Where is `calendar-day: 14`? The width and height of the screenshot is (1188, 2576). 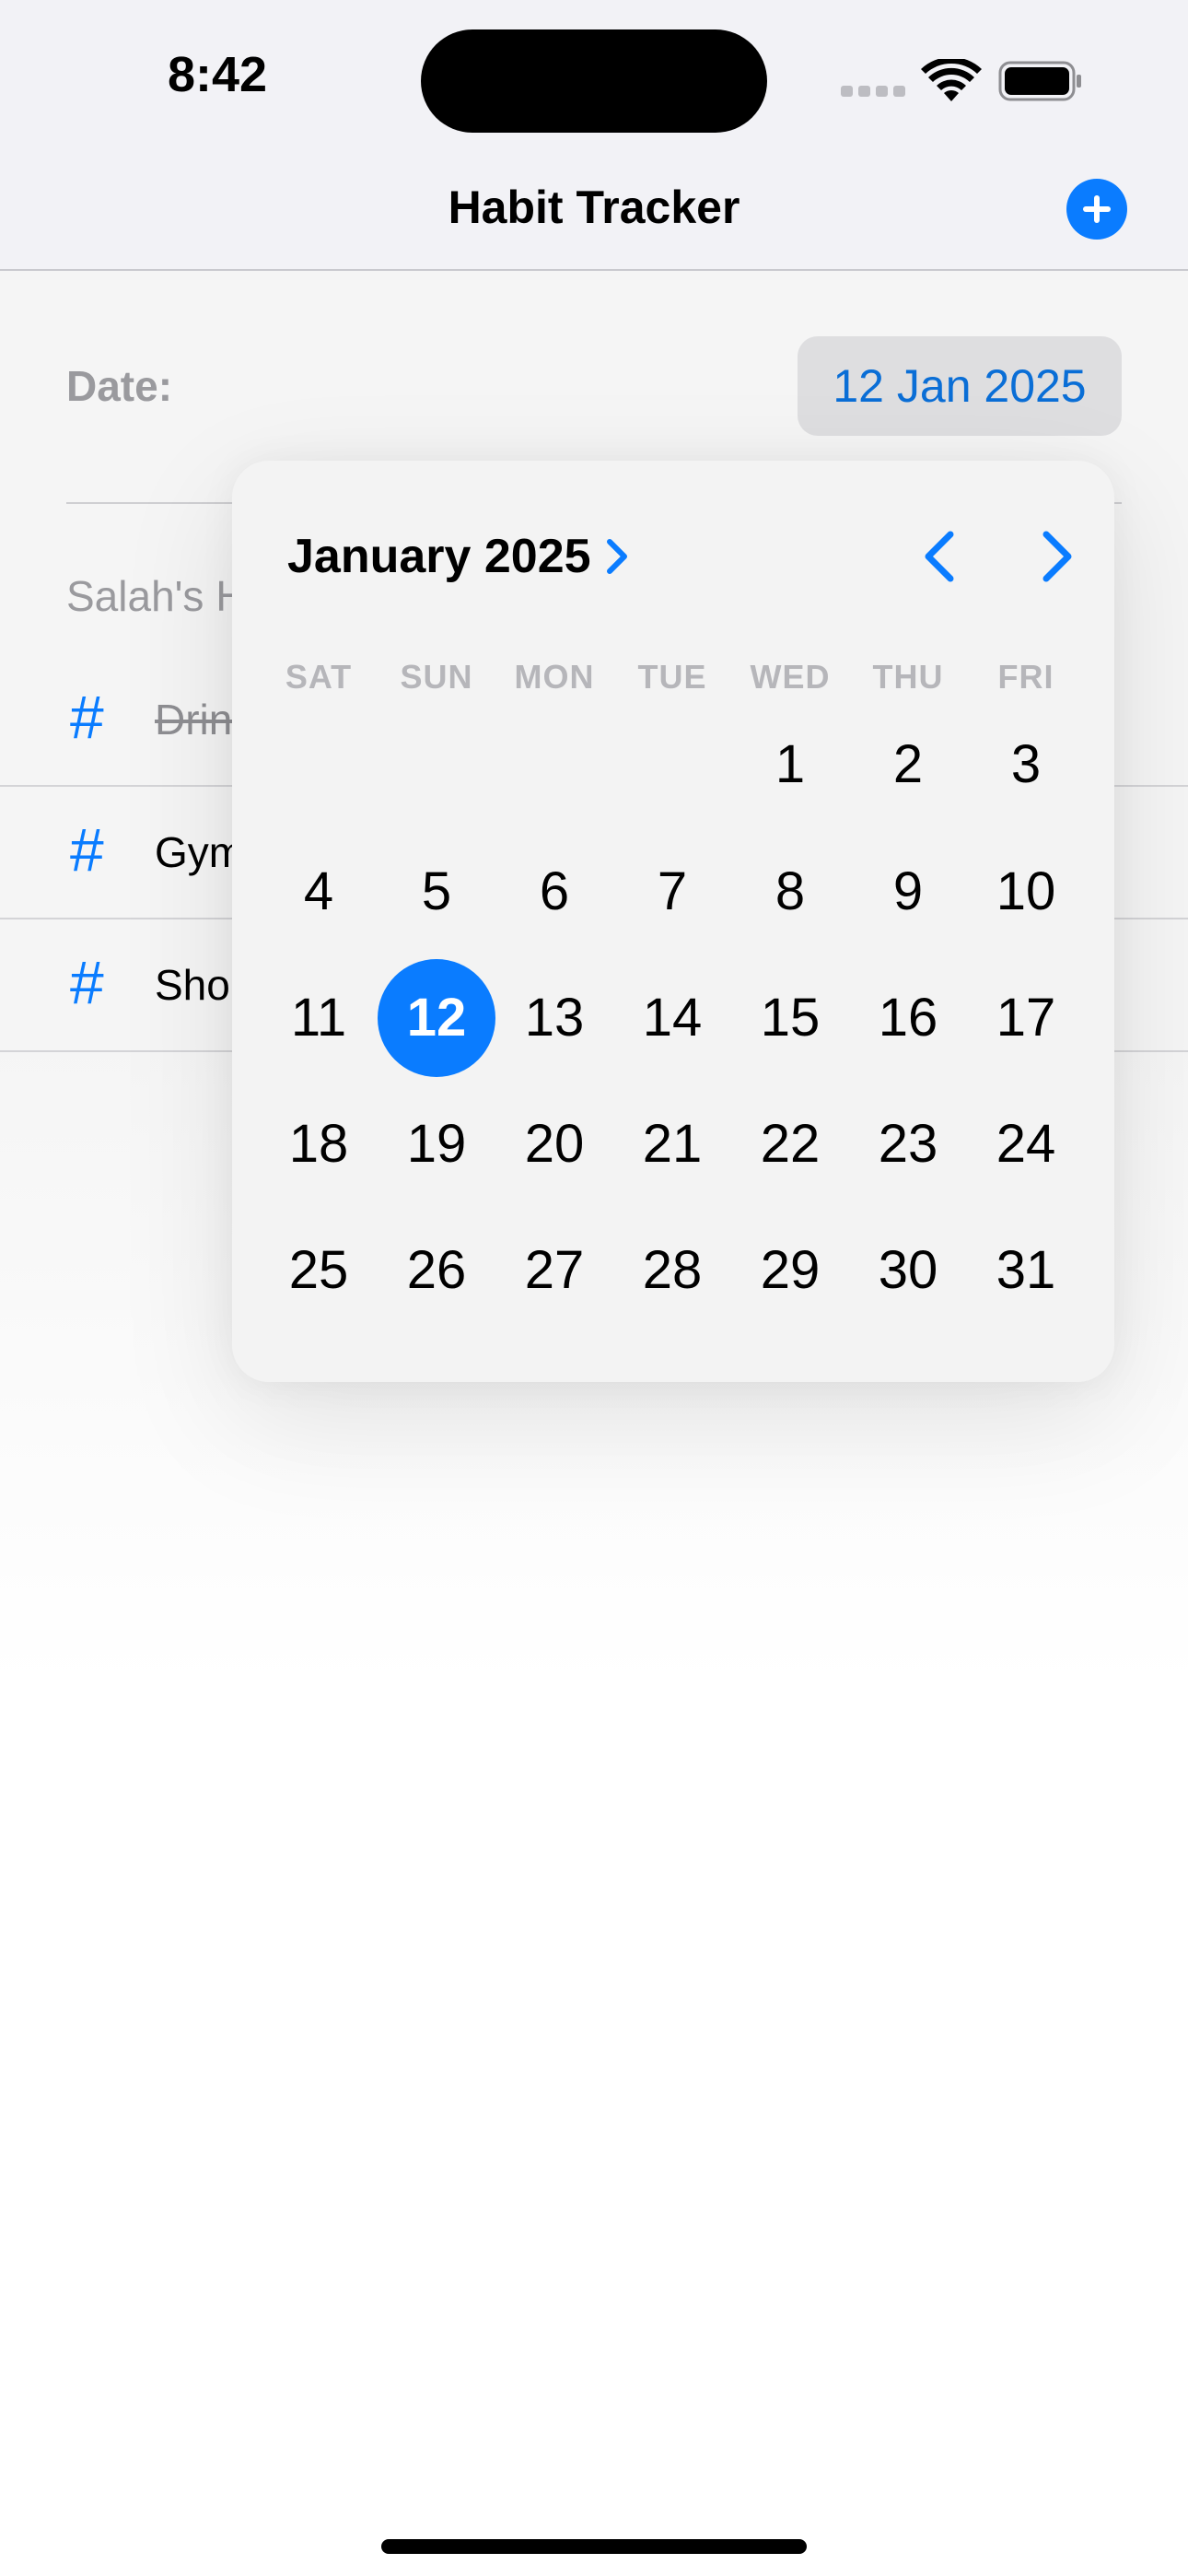
calendar-day: 14 is located at coordinates (672, 1018).